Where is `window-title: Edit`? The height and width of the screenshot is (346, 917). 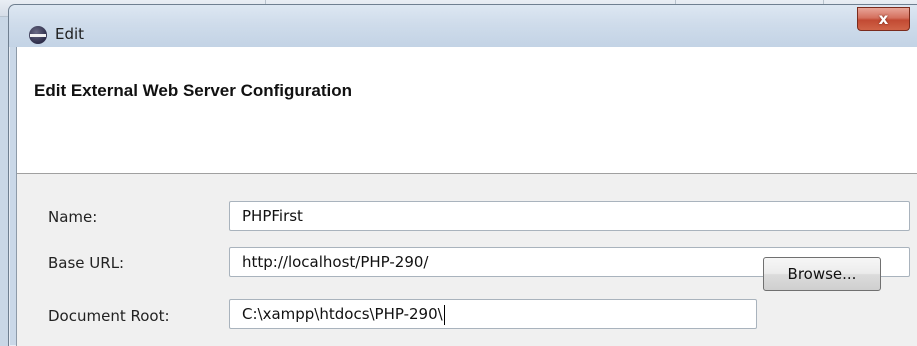 window-title: Edit is located at coordinates (70, 34).